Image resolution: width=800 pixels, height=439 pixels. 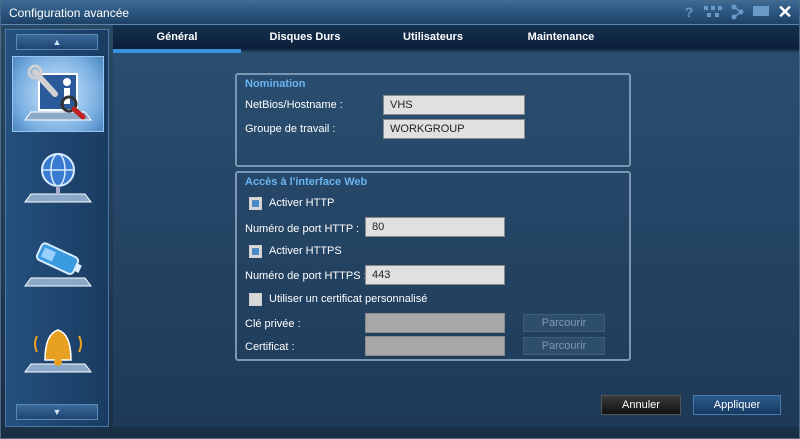 I want to click on tab-maintenance: Maintenance, so click(x=561, y=38).